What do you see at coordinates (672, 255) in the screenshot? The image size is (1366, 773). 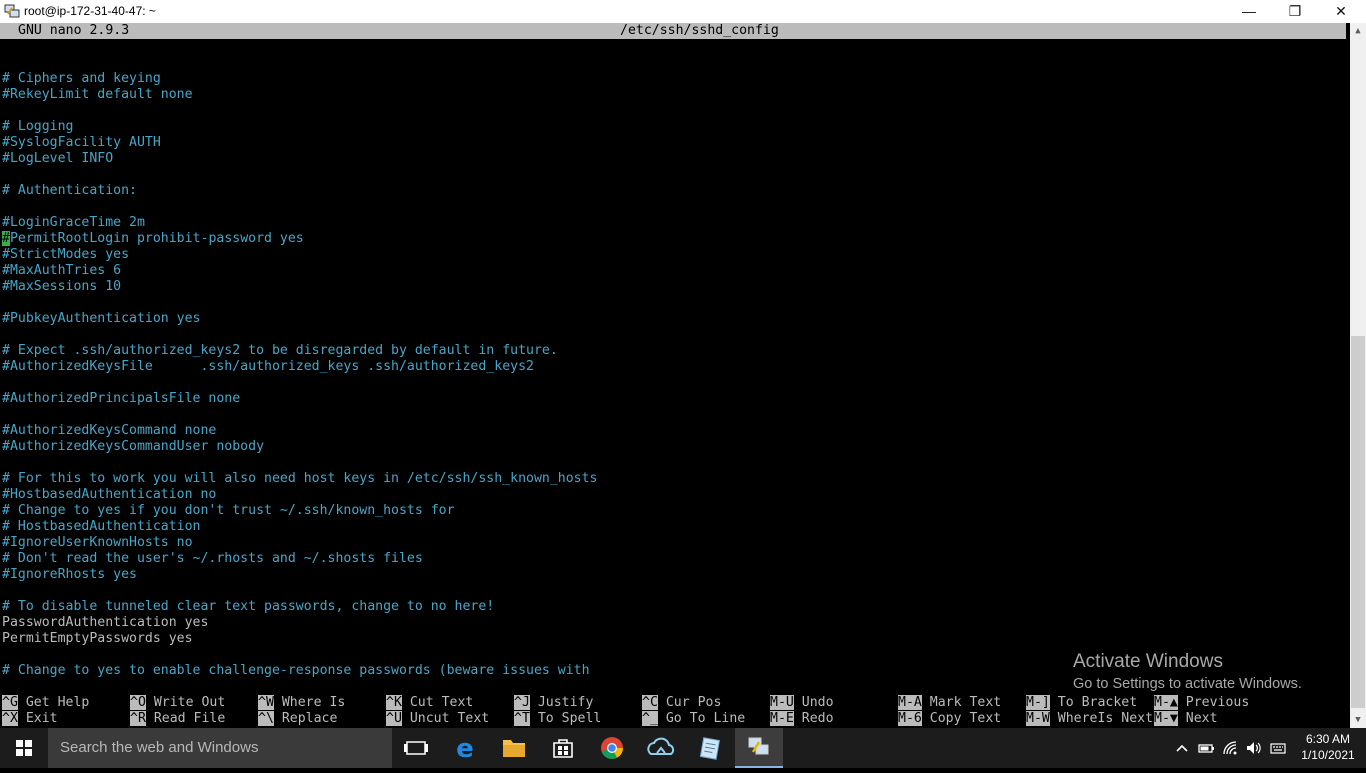 I see `editor-line: #StrictModes yes` at bounding box center [672, 255].